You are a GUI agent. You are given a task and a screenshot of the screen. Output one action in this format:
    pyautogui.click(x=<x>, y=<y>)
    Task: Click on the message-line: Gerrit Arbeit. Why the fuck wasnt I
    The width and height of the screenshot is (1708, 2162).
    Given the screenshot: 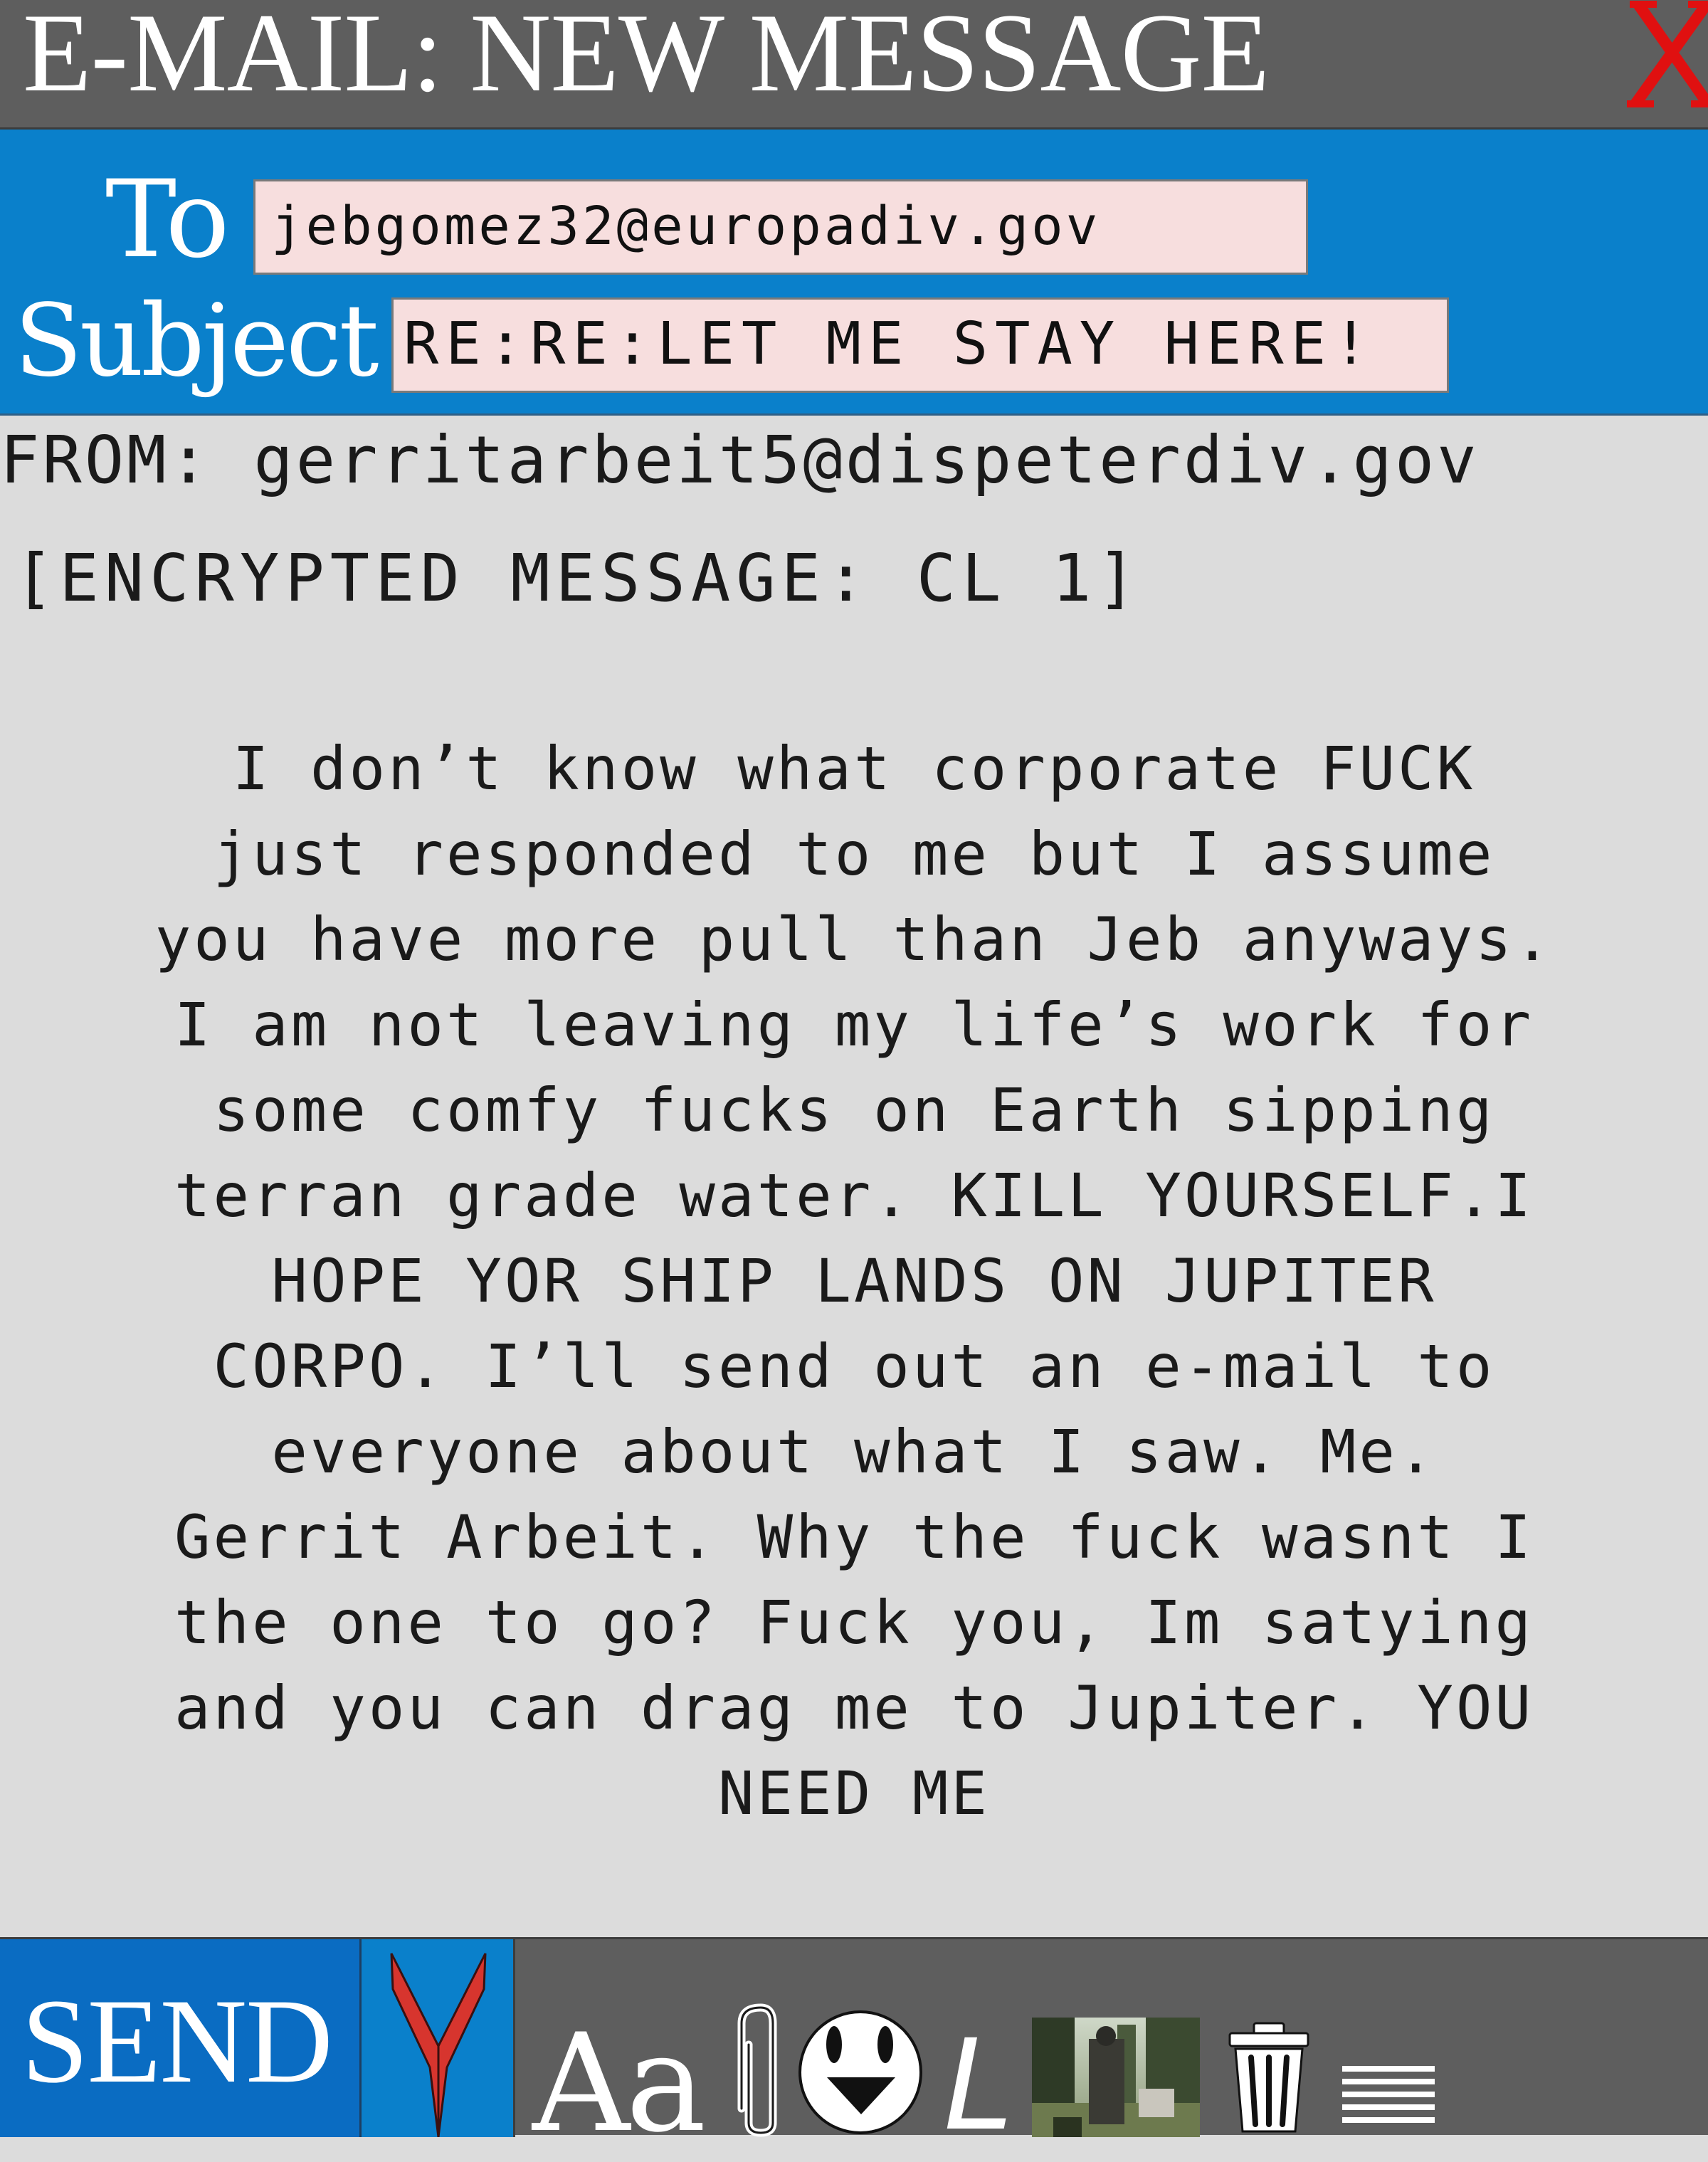 What is the action you would take?
    pyautogui.click(x=854, y=1537)
    